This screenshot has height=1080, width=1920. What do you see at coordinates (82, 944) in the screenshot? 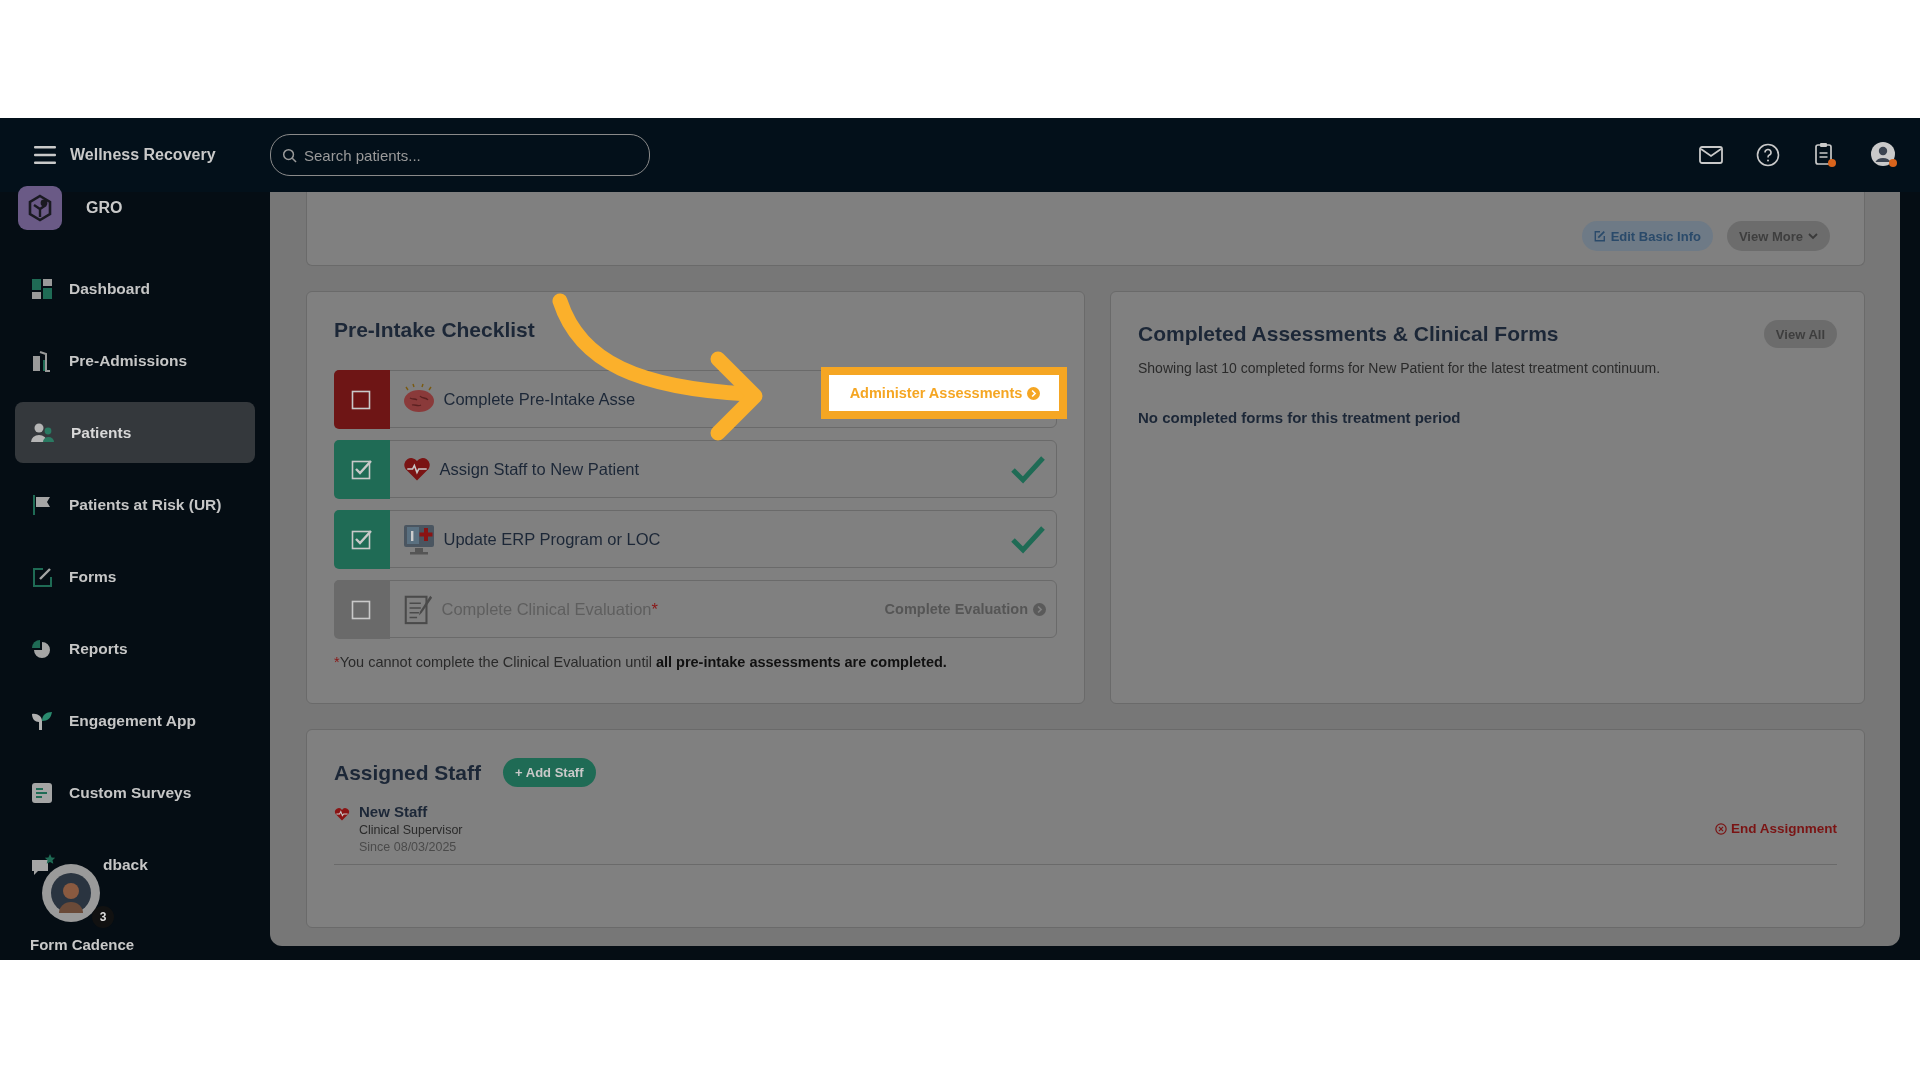
I see `widget-label: Form Cadence` at bounding box center [82, 944].